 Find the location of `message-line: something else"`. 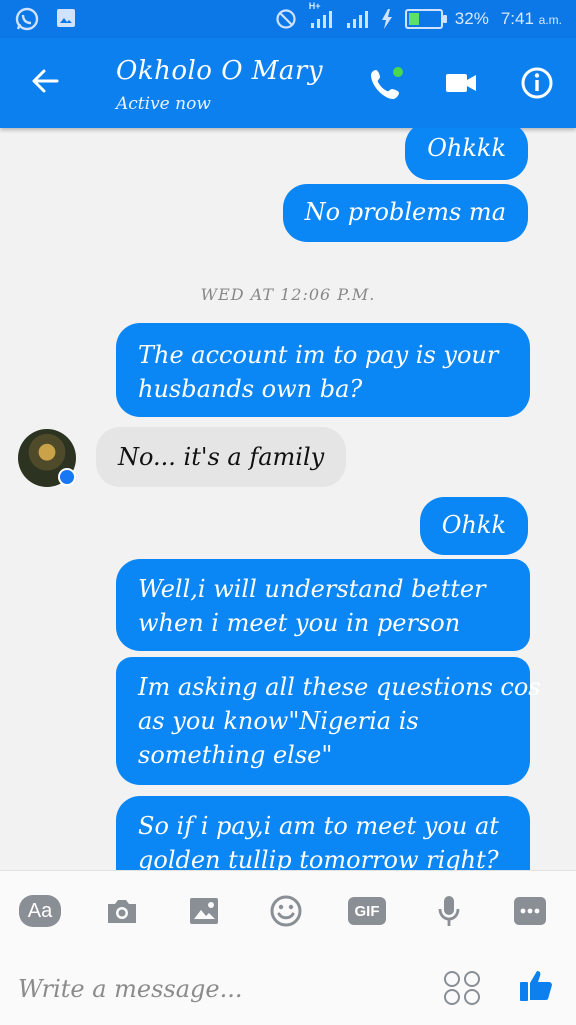

message-line: something else" is located at coordinates (235, 755).